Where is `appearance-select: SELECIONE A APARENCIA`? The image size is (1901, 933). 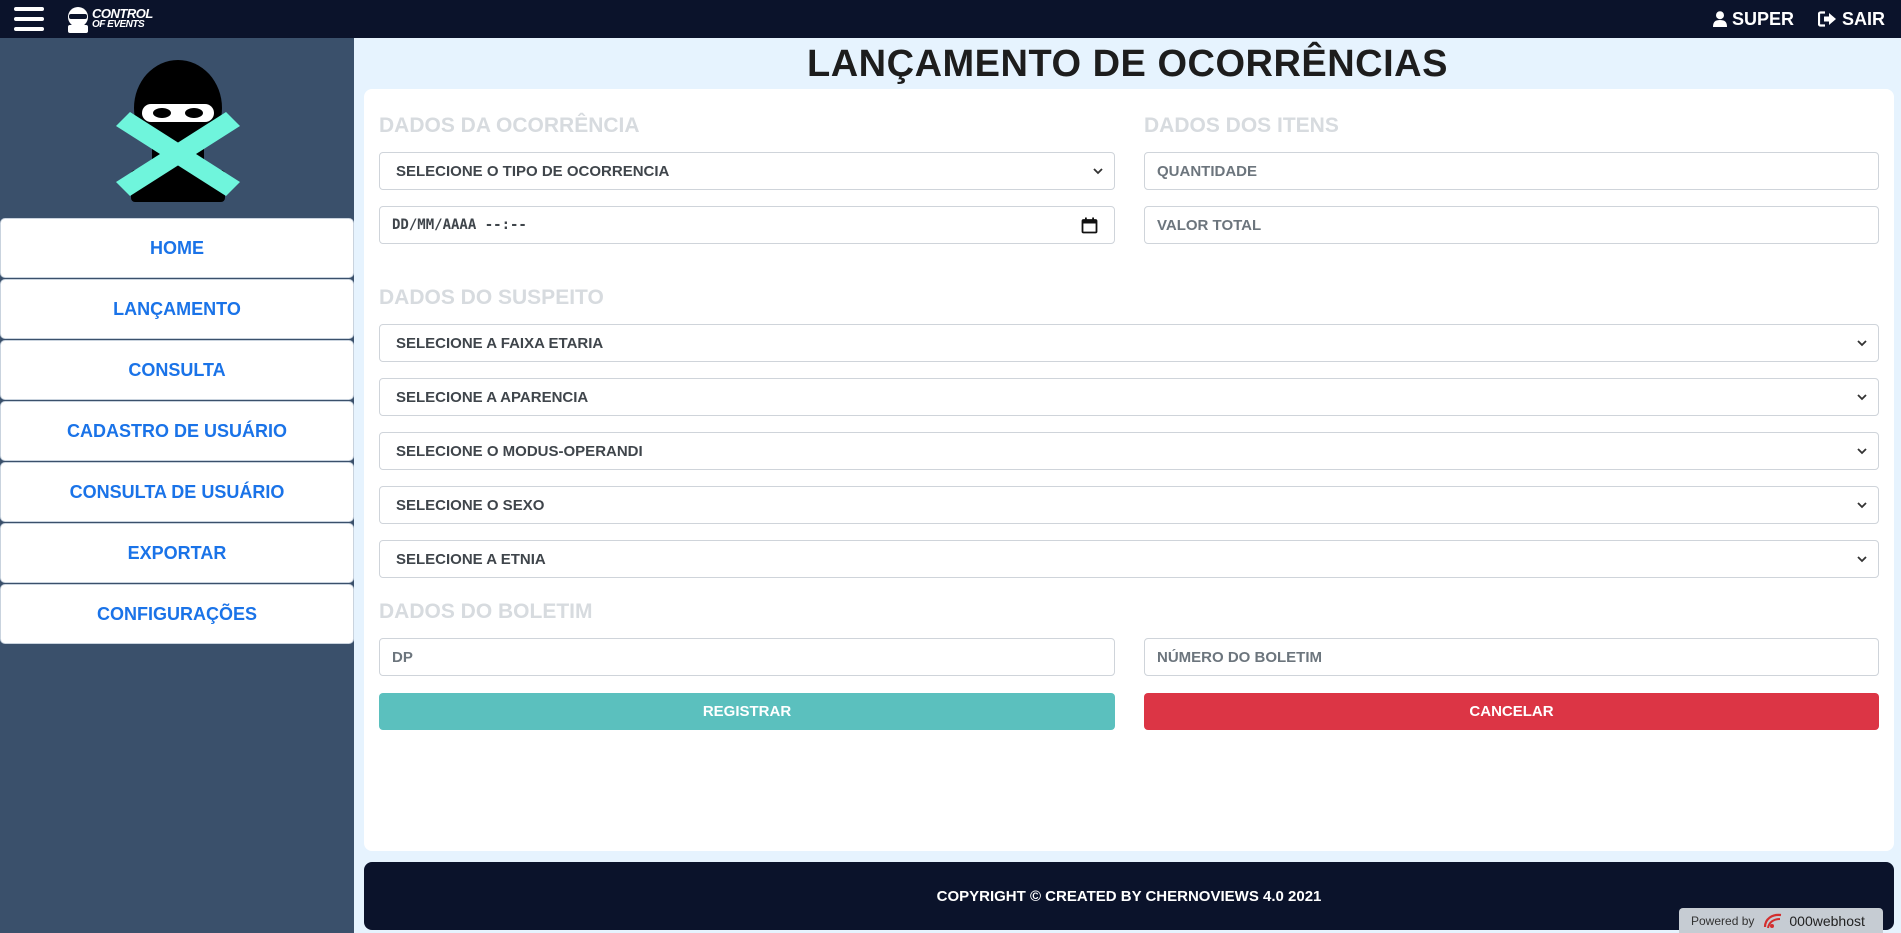
appearance-select: SELECIONE A APARENCIA is located at coordinates (1129, 397).